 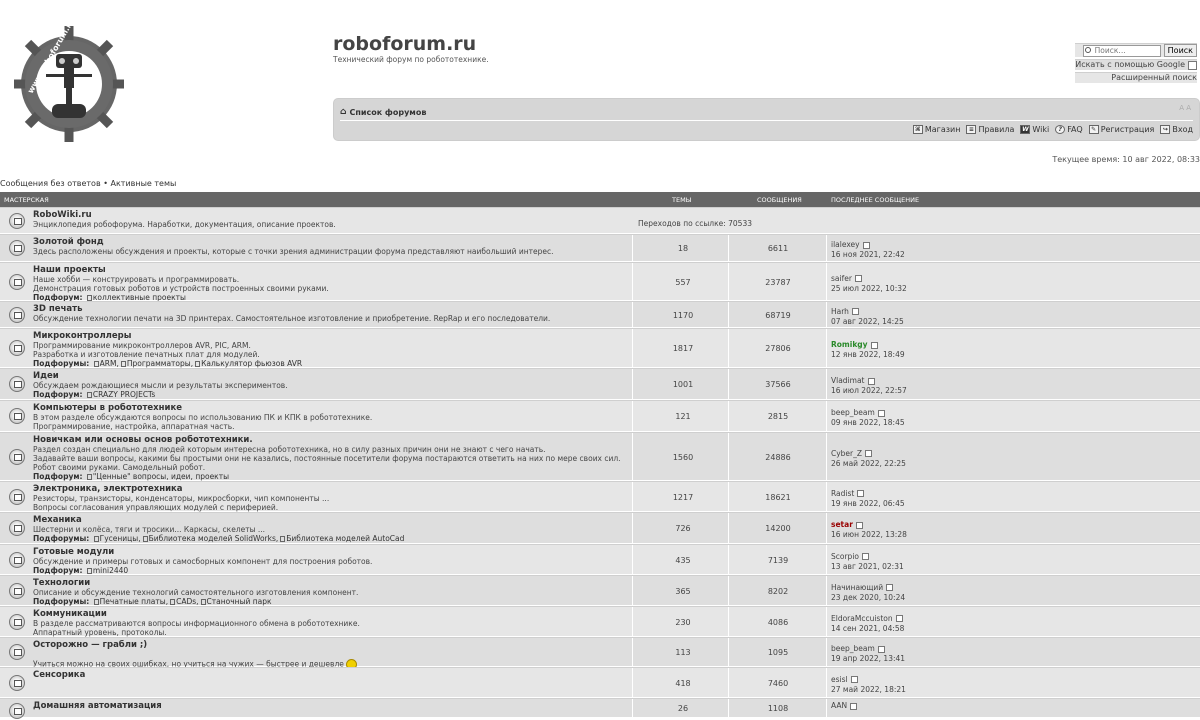 I want to click on nav-link-shop: ⌘ Магазин, so click(x=936, y=129).